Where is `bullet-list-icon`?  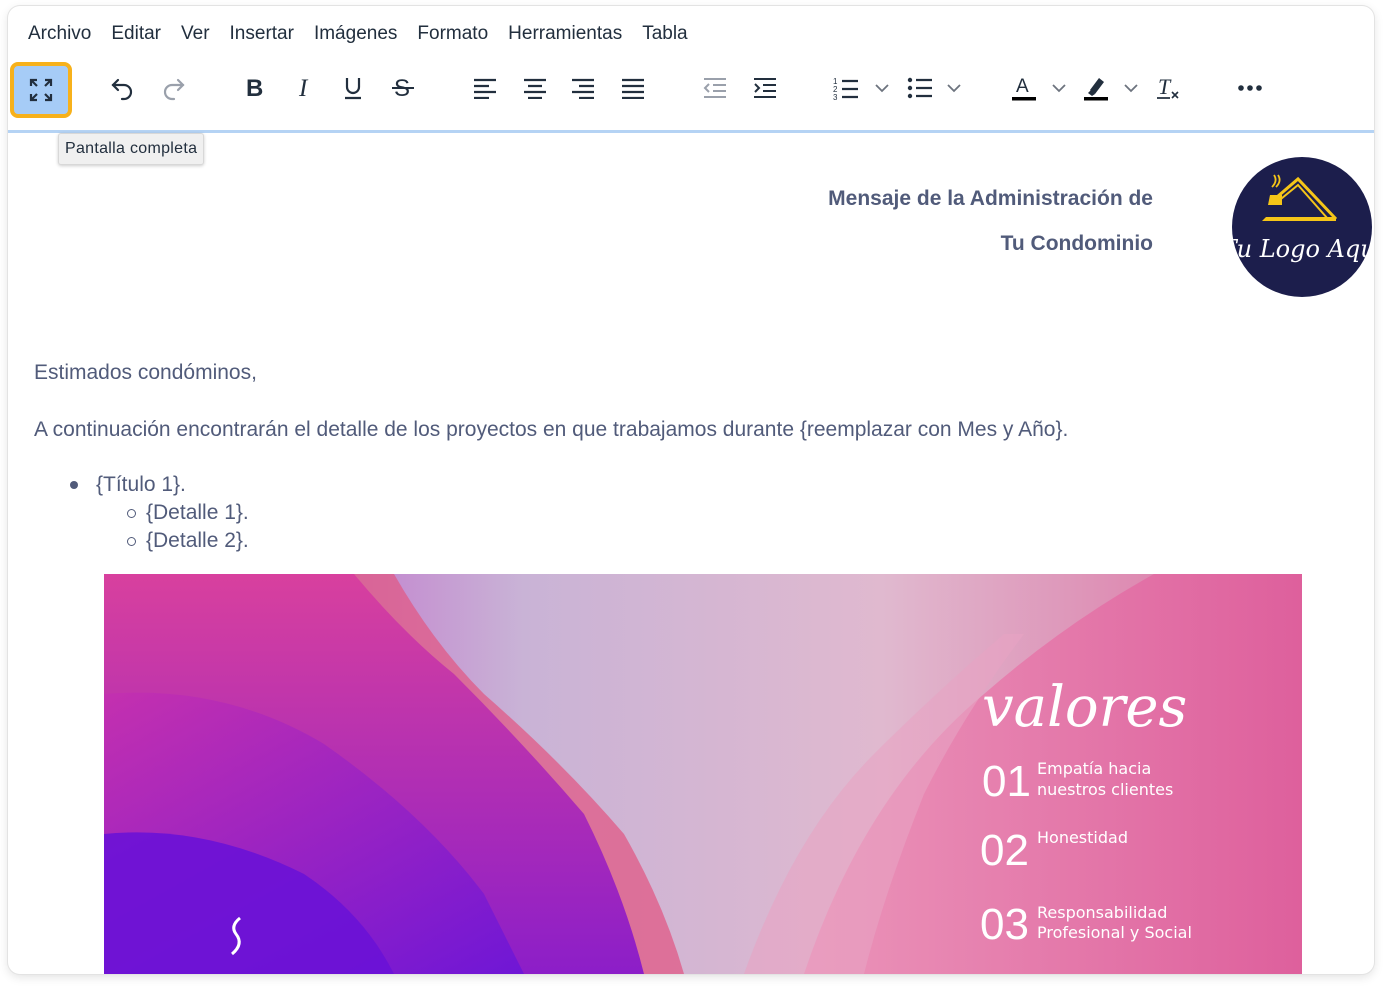 bullet-list-icon is located at coordinates (919, 88).